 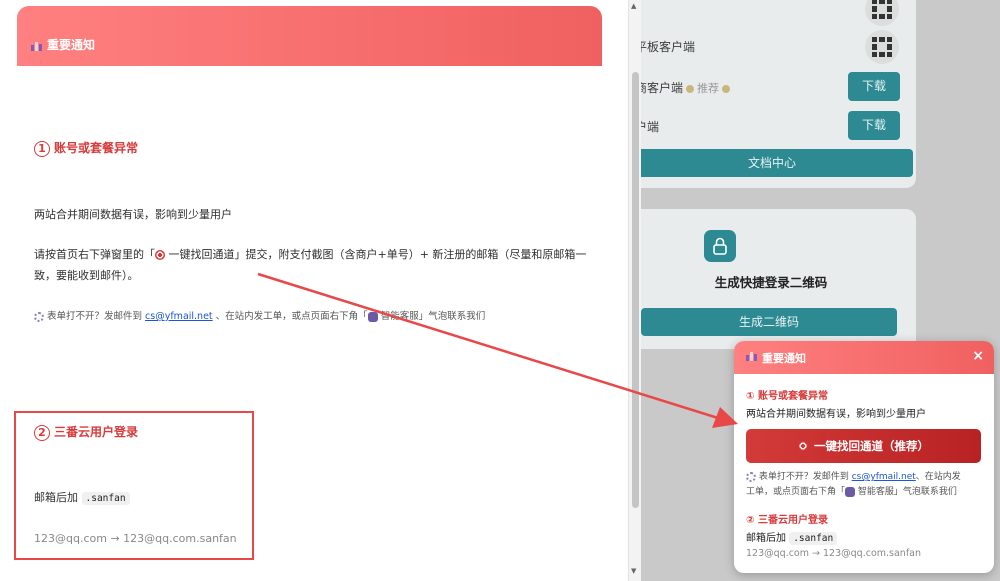 I want to click on popup-section-2-example: 123@qq.com → 123@qq.com.sanfan, so click(x=834, y=553).